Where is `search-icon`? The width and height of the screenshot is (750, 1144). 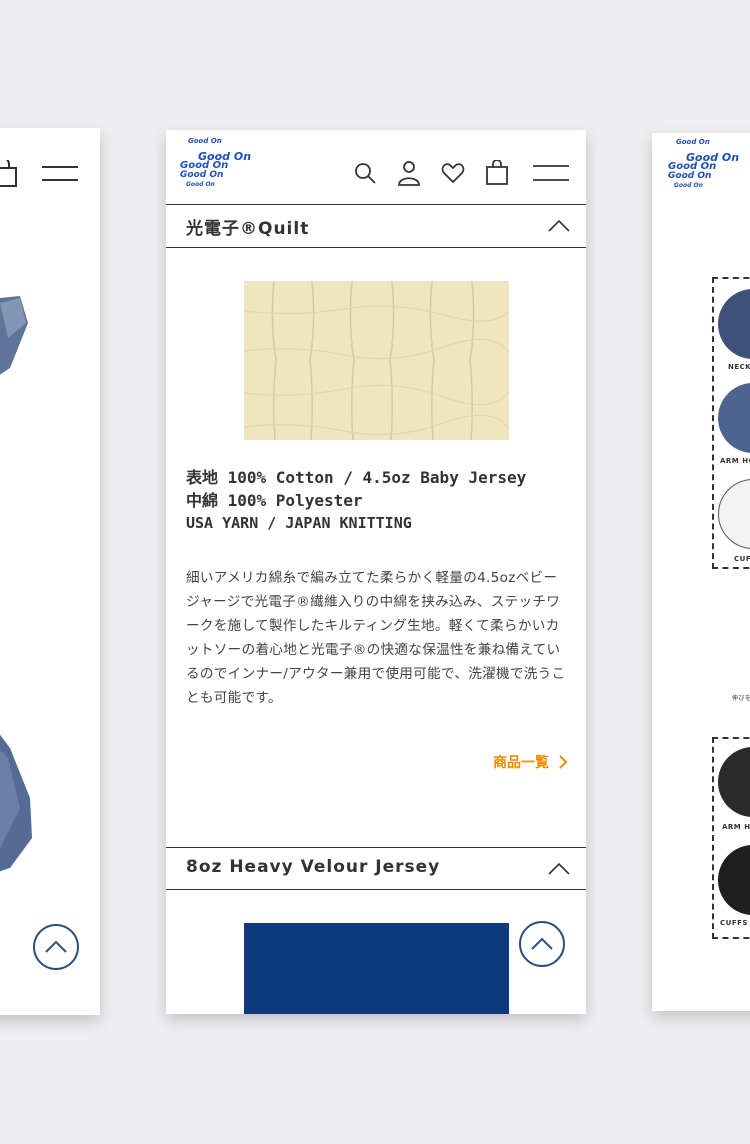 search-icon is located at coordinates (365, 173).